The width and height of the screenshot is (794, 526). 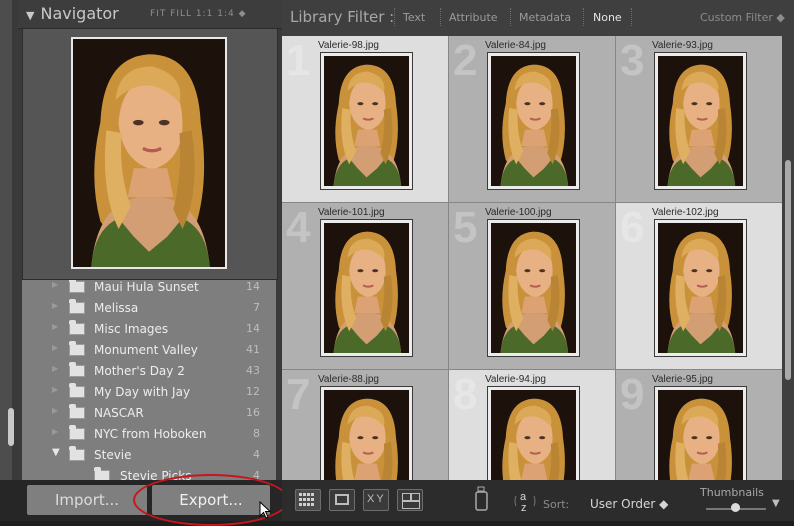 I want to click on portrait-image, so click(x=149, y=153).